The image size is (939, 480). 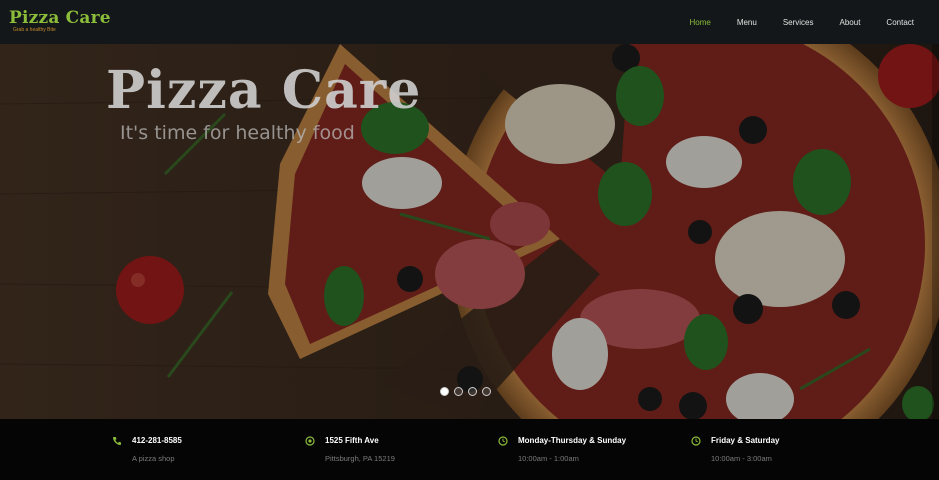 What do you see at coordinates (117, 441) in the screenshot?
I see `phone-icon` at bounding box center [117, 441].